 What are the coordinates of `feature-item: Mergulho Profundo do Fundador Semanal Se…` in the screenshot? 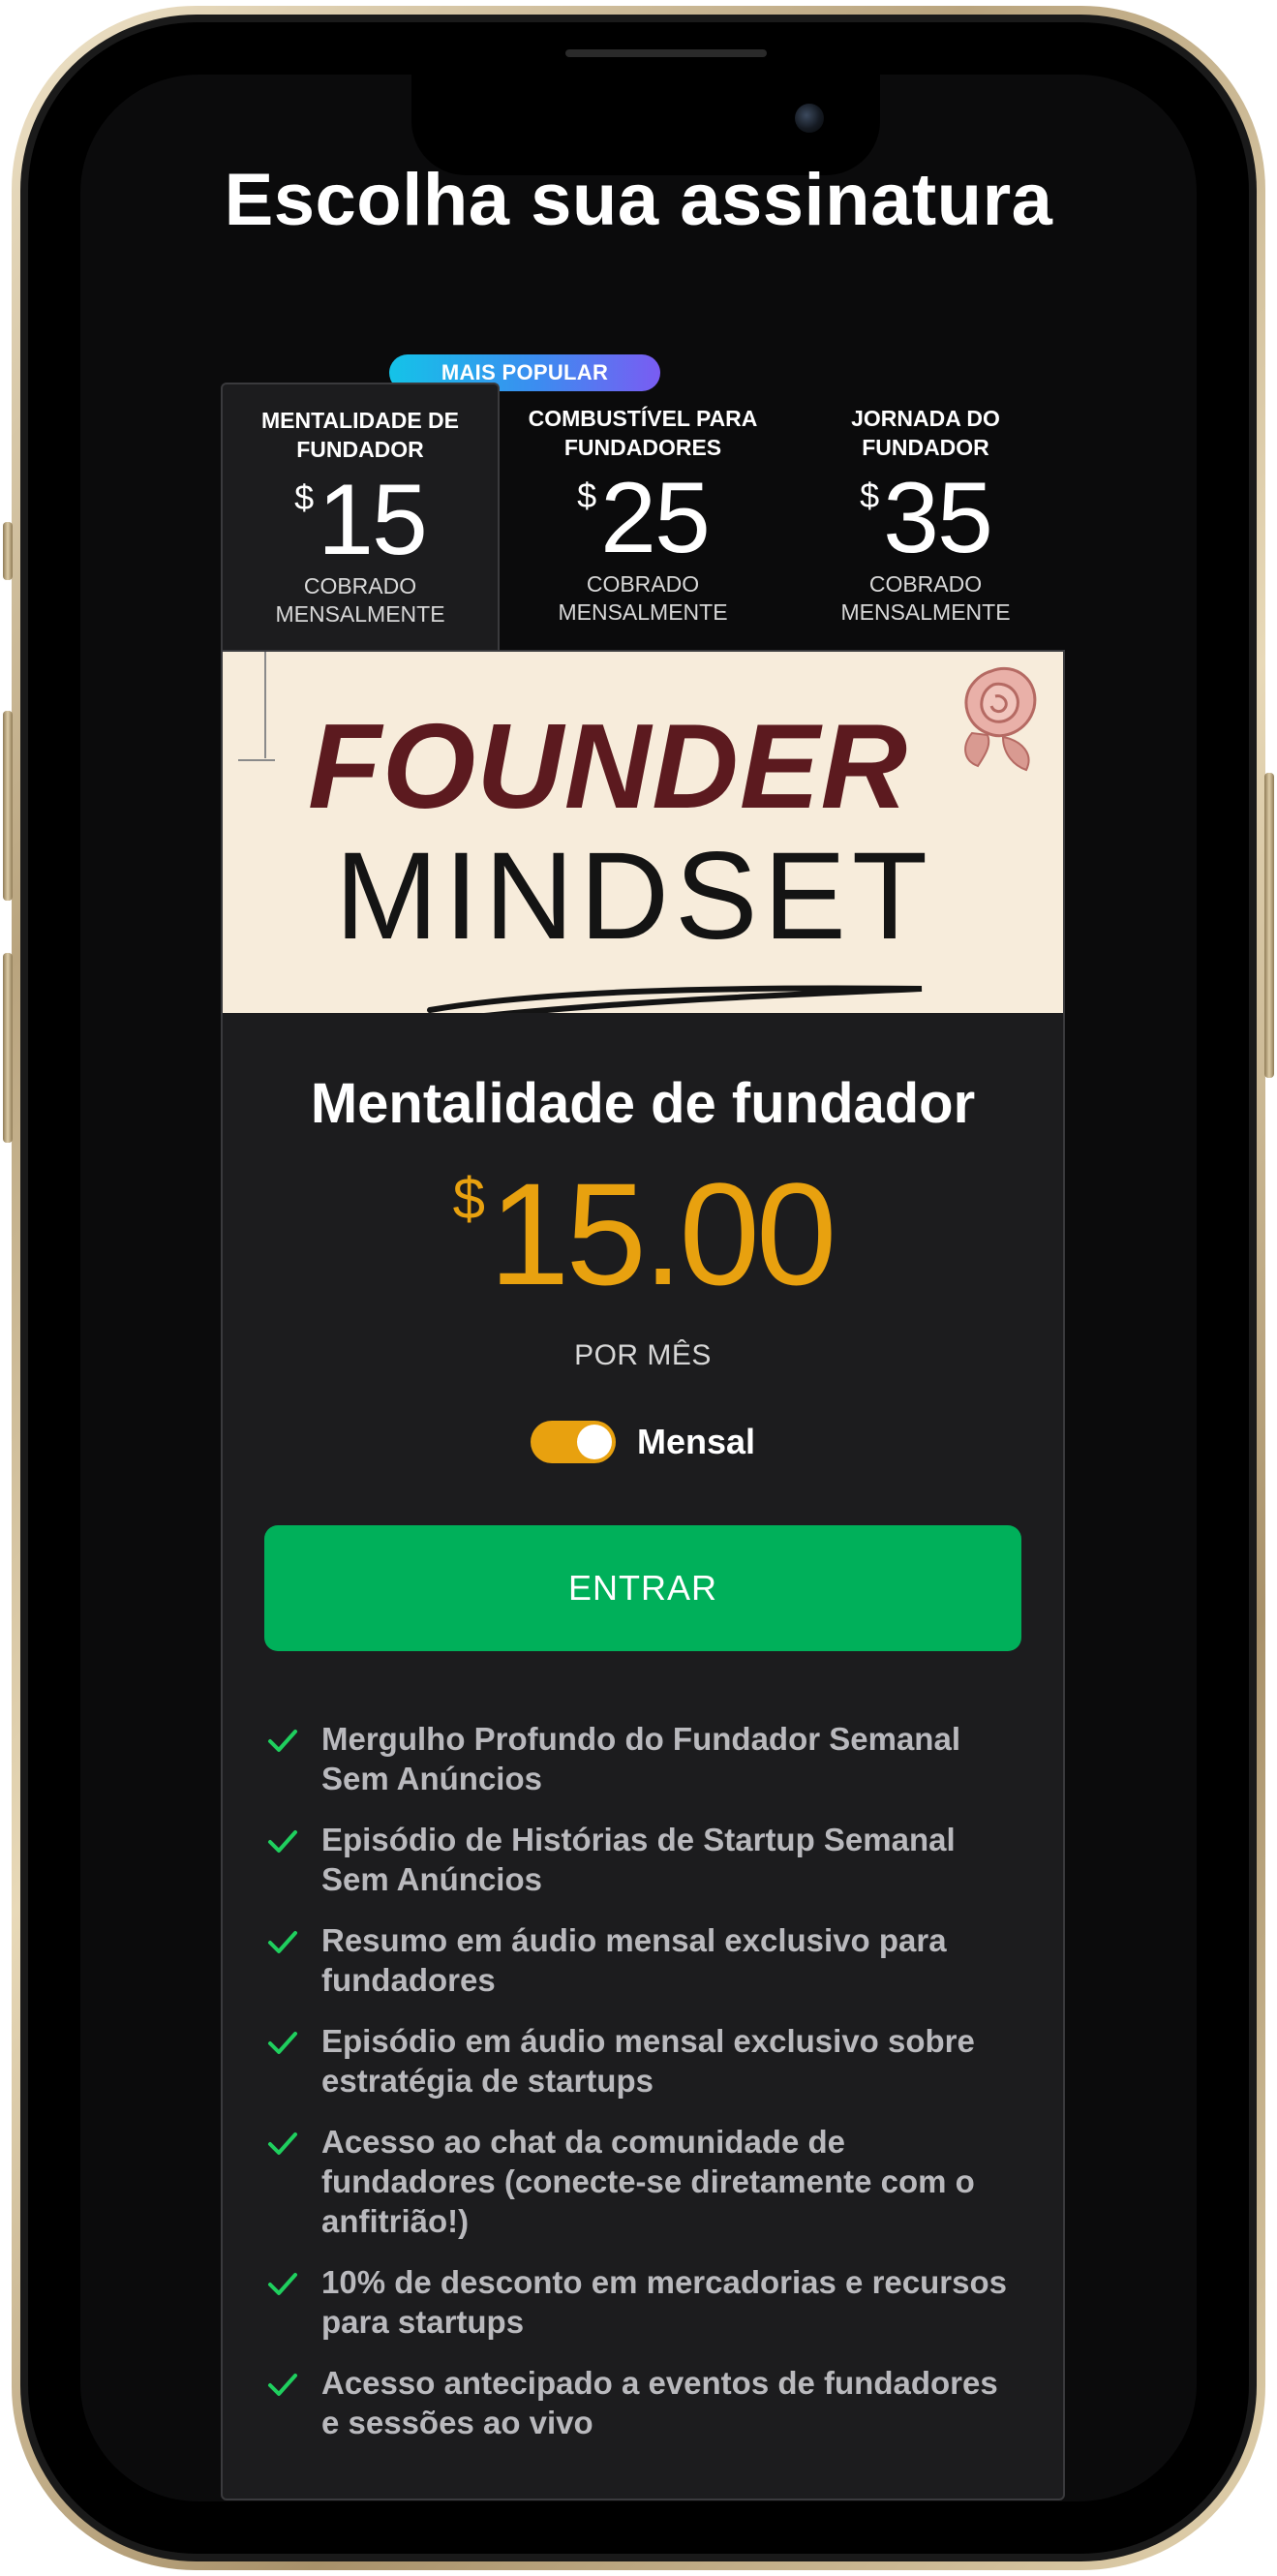 It's located at (645, 1758).